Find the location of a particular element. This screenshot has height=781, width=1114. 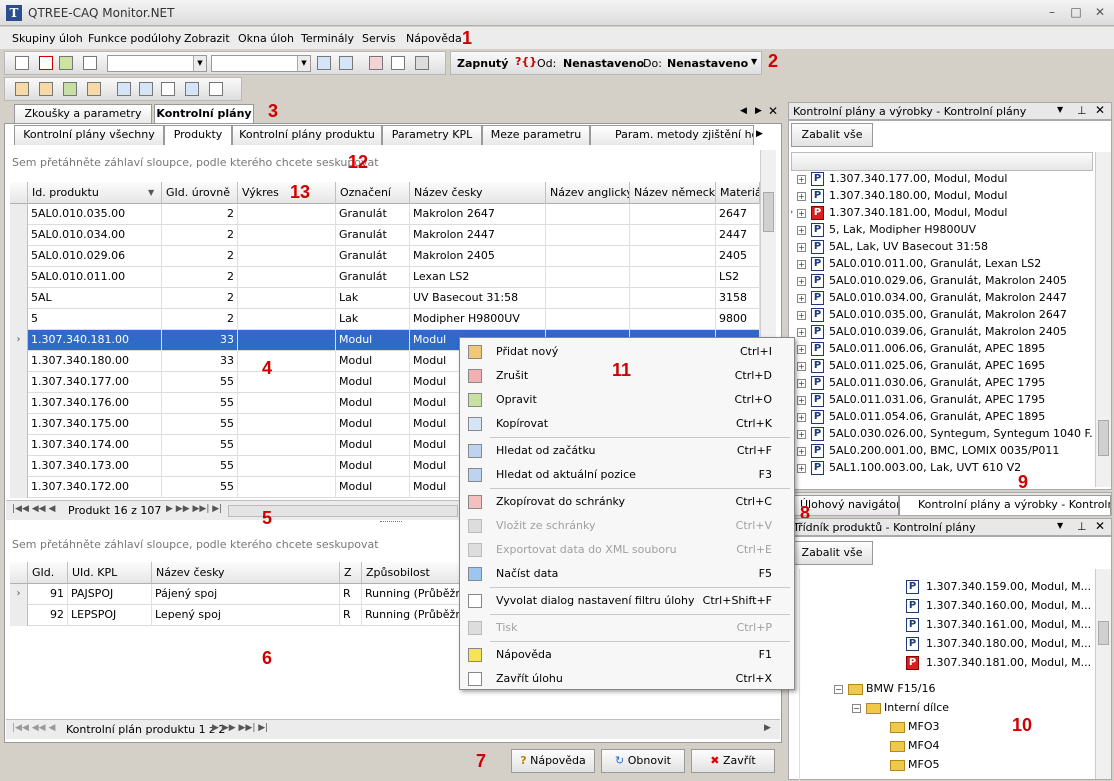

col-name-de: Název německy is located at coordinates (673, 193).